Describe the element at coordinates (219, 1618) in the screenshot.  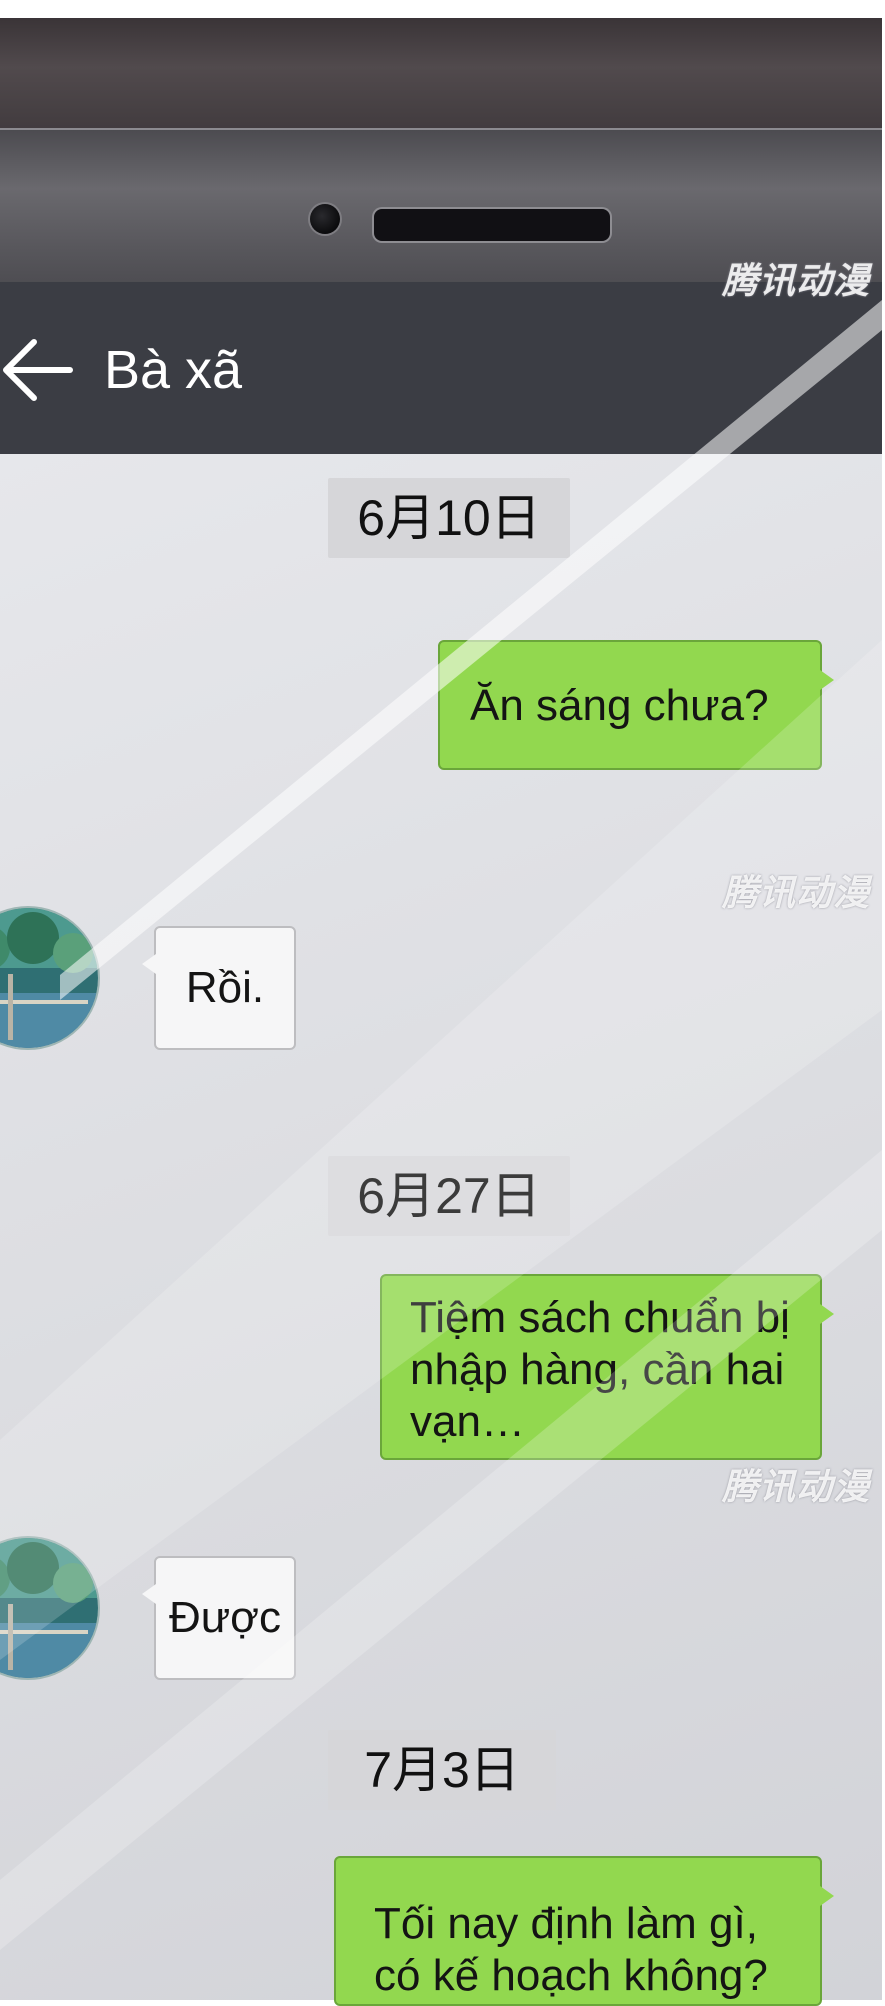
I see `message-received: Được` at that location.